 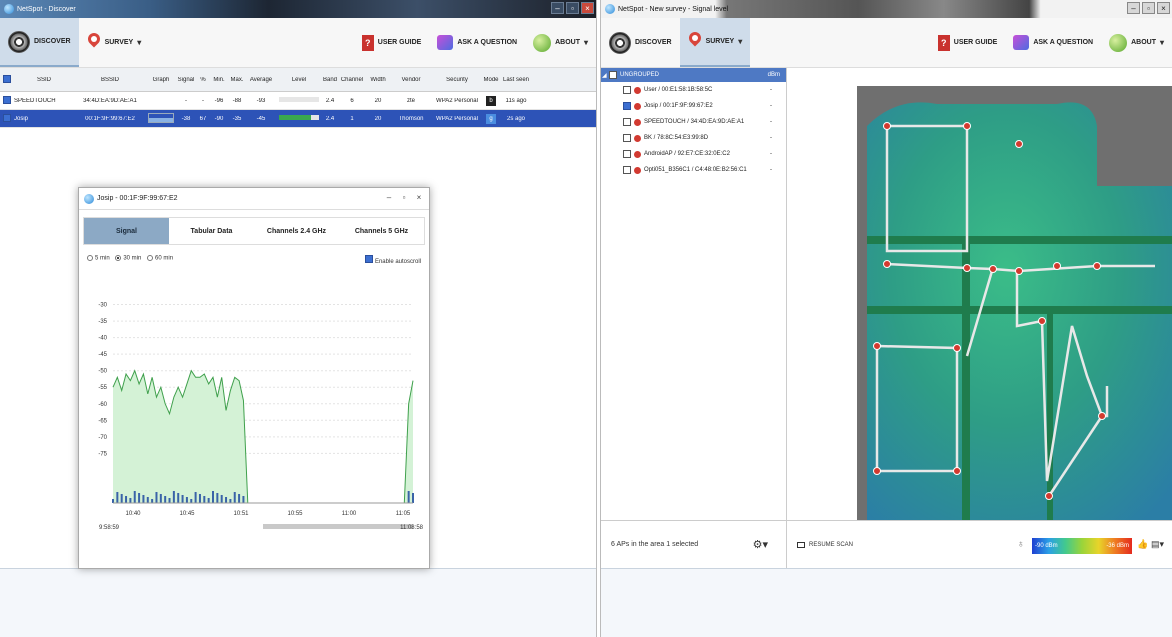 What do you see at coordinates (678, 106) in the screenshot?
I see `ap-name: Josip / 00:1F:9F:99:67:E2` at bounding box center [678, 106].